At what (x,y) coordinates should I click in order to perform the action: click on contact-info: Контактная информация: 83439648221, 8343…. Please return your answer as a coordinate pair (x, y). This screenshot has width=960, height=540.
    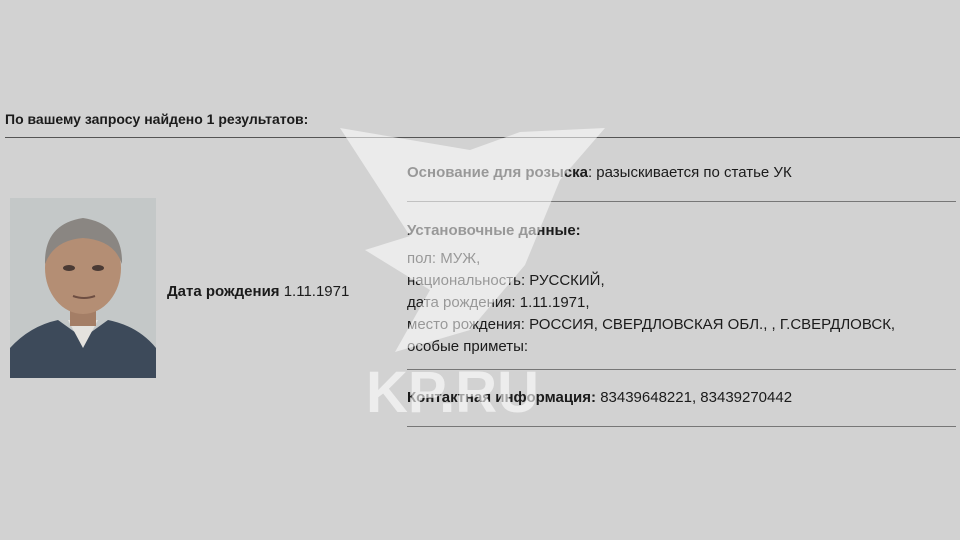
    Looking at the image, I should click on (599, 397).